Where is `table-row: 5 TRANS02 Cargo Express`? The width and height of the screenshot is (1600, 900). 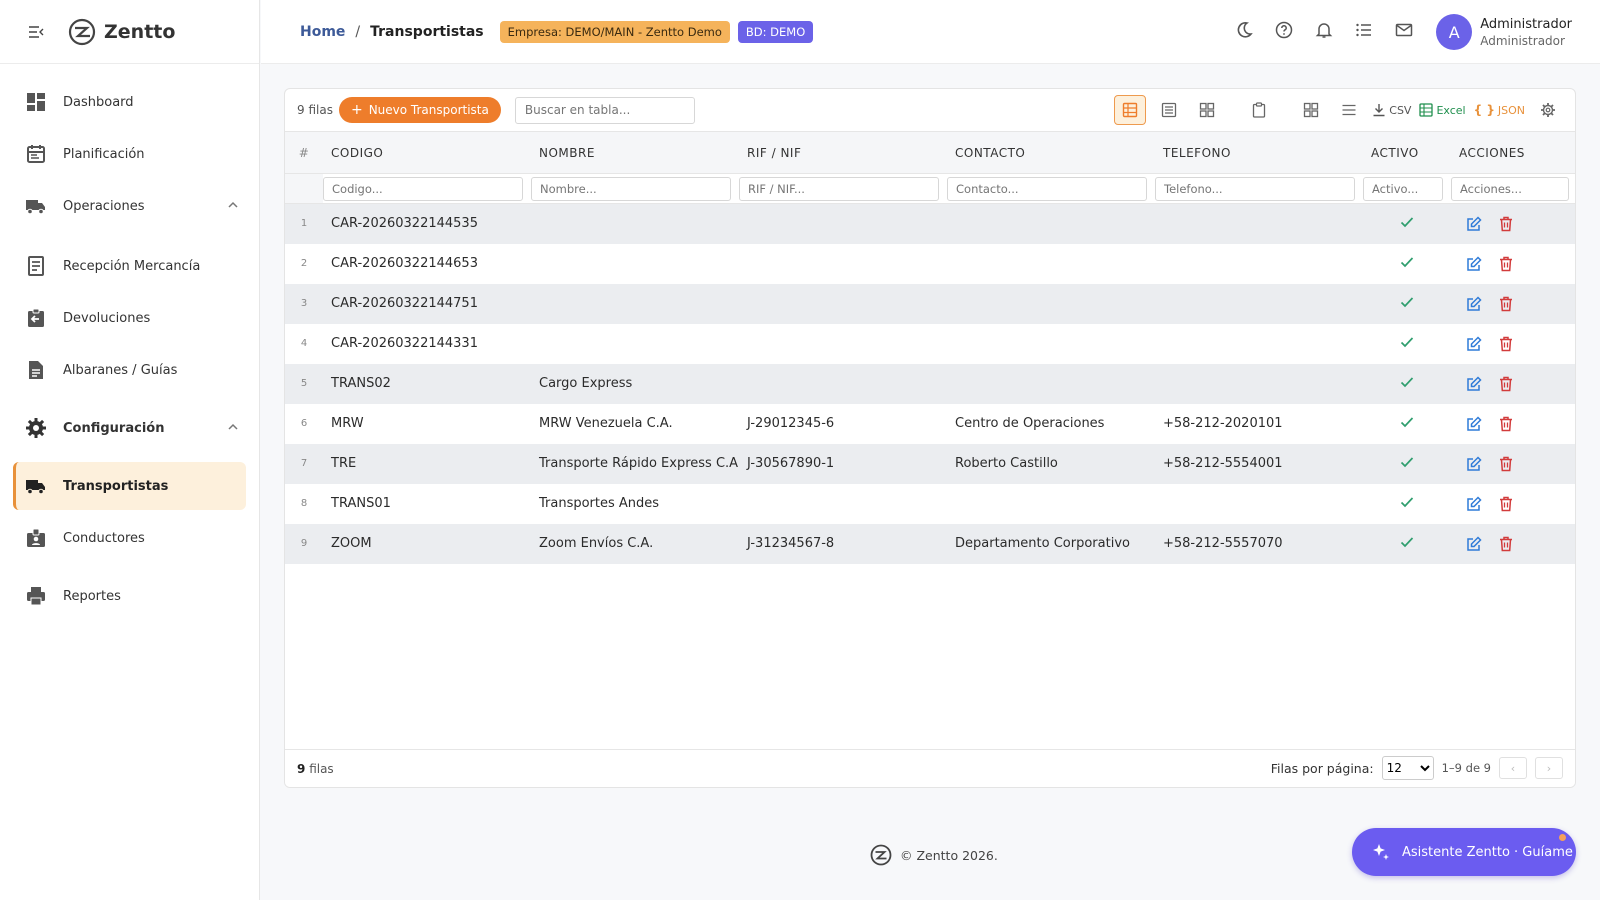 table-row: 5 TRANS02 Cargo Express is located at coordinates (930, 383).